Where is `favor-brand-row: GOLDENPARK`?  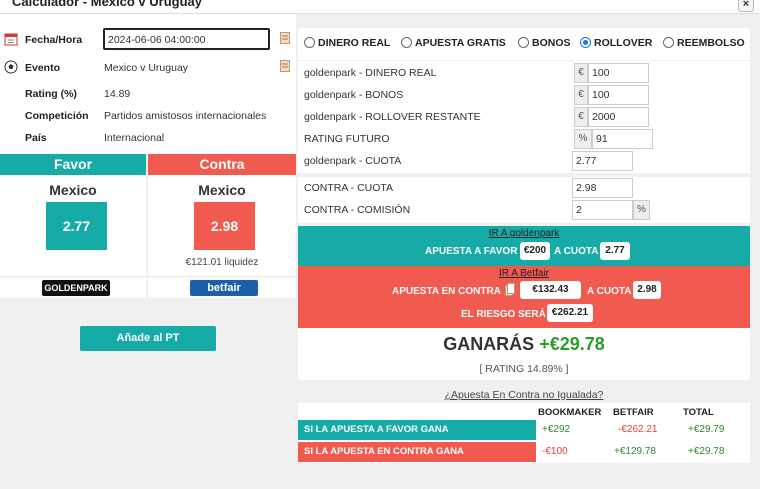 favor-brand-row: GOLDENPARK is located at coordinates (73, 287).